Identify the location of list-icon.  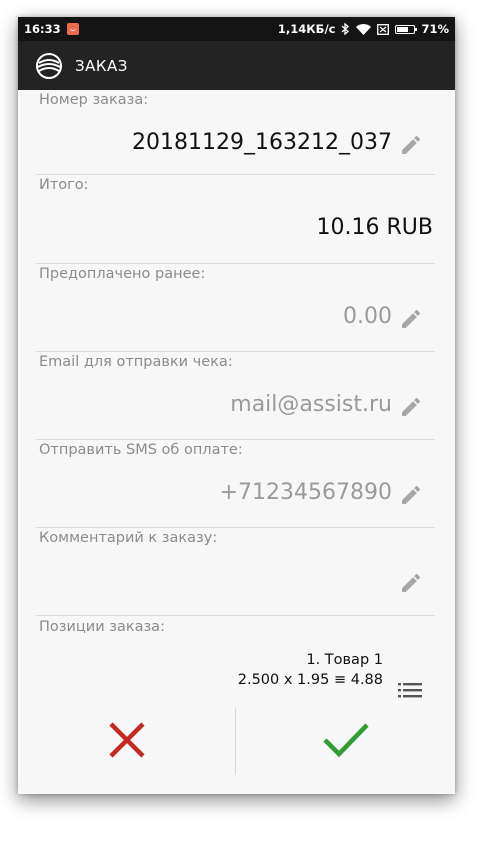
(410, 690).